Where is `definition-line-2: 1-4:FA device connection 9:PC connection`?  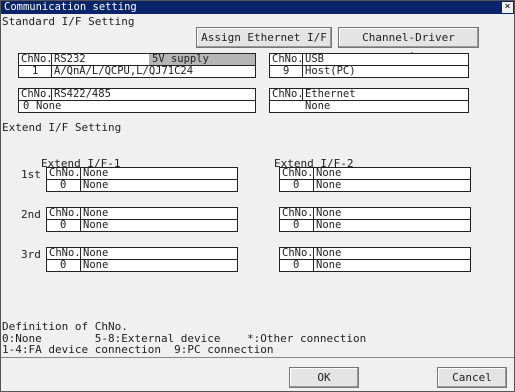 definition-line-2: 1-4:FA device connection 9:PC connection is located at coordinates (138, 349).